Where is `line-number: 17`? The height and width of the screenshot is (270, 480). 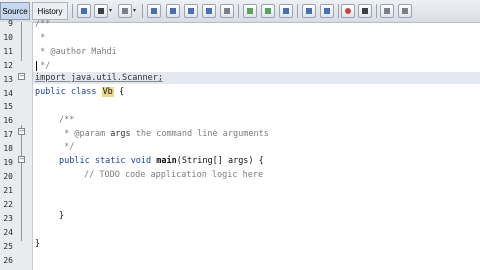 line-number: 17 is located at coordinates (8, 134).